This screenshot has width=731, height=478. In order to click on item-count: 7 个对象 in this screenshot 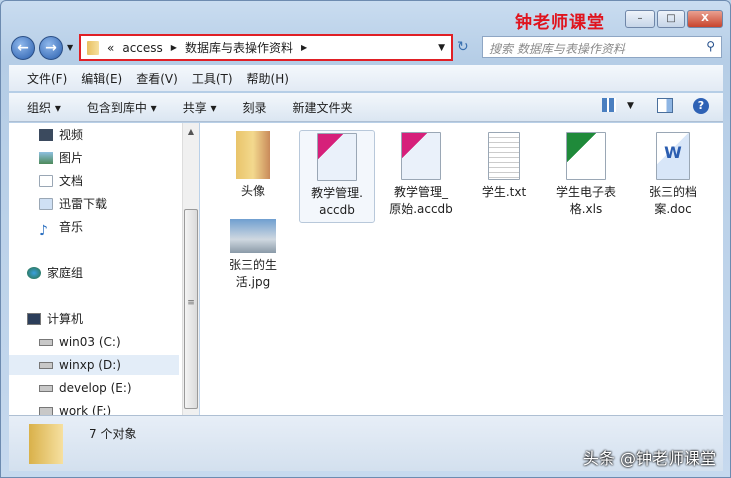, I will do `click(113, 434)`.